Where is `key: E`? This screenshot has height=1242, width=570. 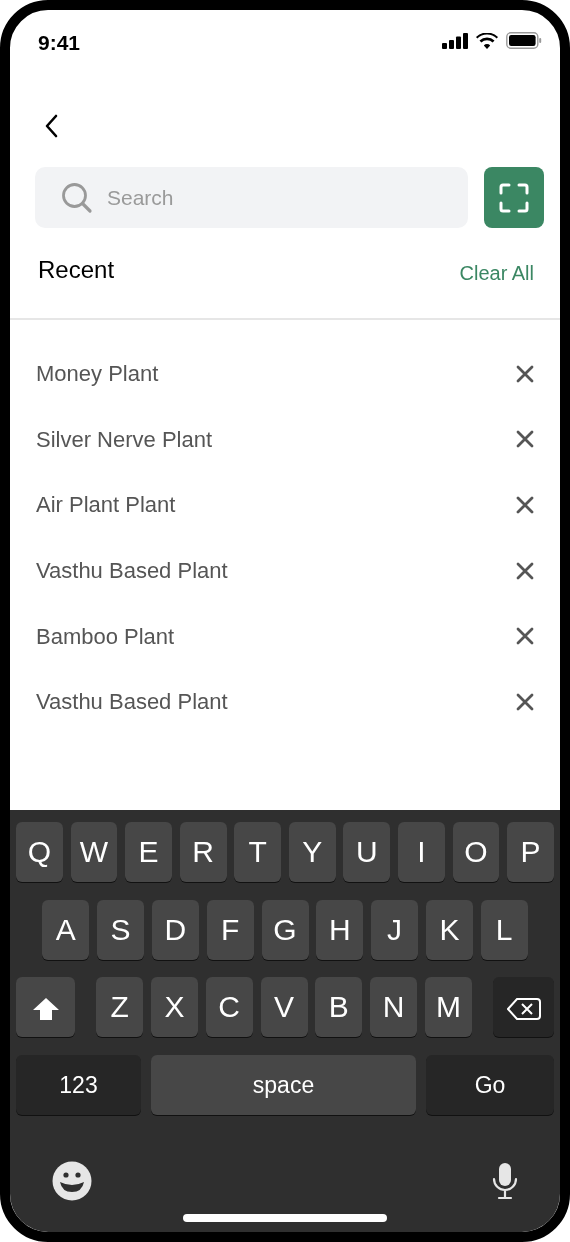 key: E is located at coordinates (148, 852).